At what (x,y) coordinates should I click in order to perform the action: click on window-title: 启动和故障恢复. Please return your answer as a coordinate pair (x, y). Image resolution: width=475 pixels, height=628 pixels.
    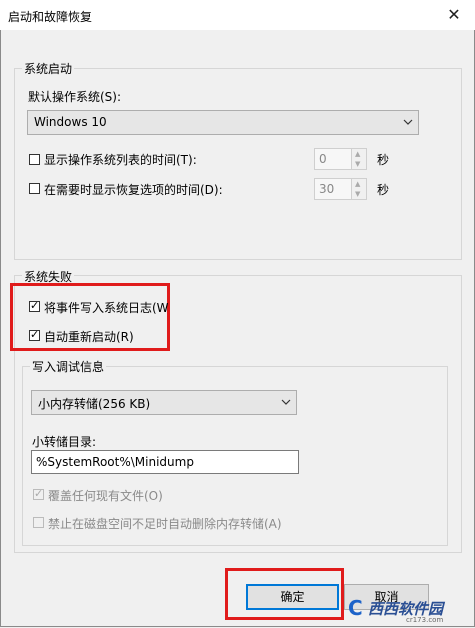
    Looking at the image, I should click on (50, 17).